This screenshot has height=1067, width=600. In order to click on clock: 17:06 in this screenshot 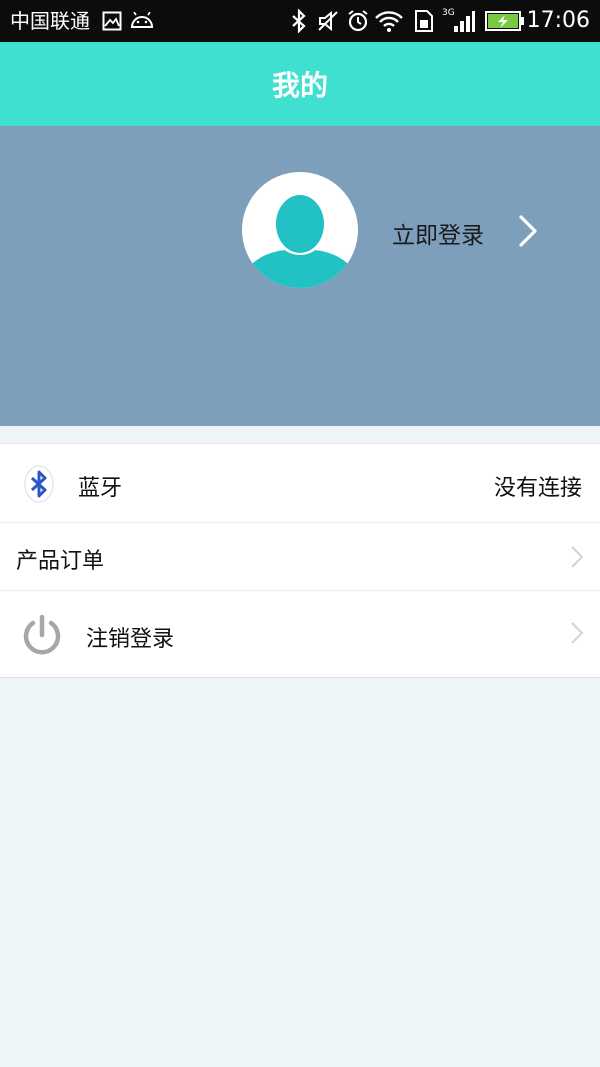, I will do `click(558, 20)`.